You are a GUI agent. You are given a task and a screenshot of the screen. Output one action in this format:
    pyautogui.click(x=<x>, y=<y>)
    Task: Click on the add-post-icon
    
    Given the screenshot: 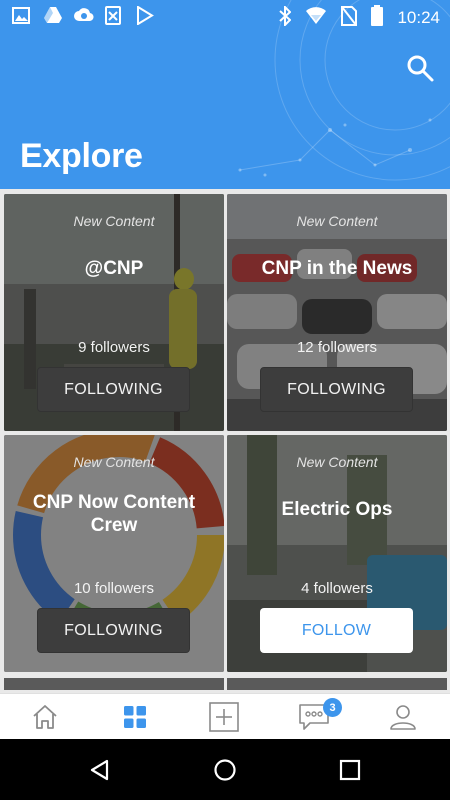 What is the action you would take?
    pyautogui.click(x=224, y=717)
    